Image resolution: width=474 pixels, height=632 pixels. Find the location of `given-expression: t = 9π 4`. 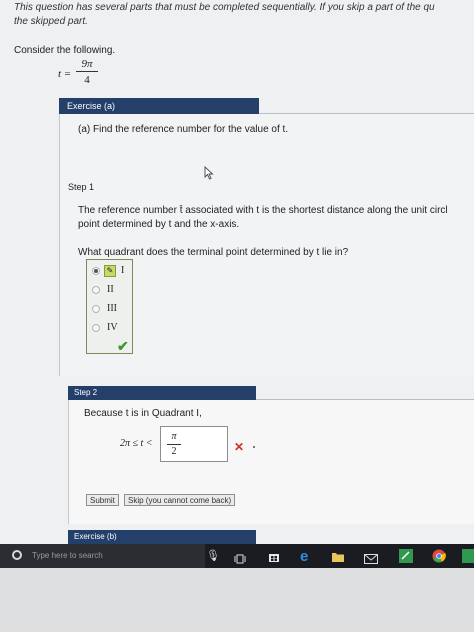

given-expression: t = 9π 4 is located at coordinates (78, 72).